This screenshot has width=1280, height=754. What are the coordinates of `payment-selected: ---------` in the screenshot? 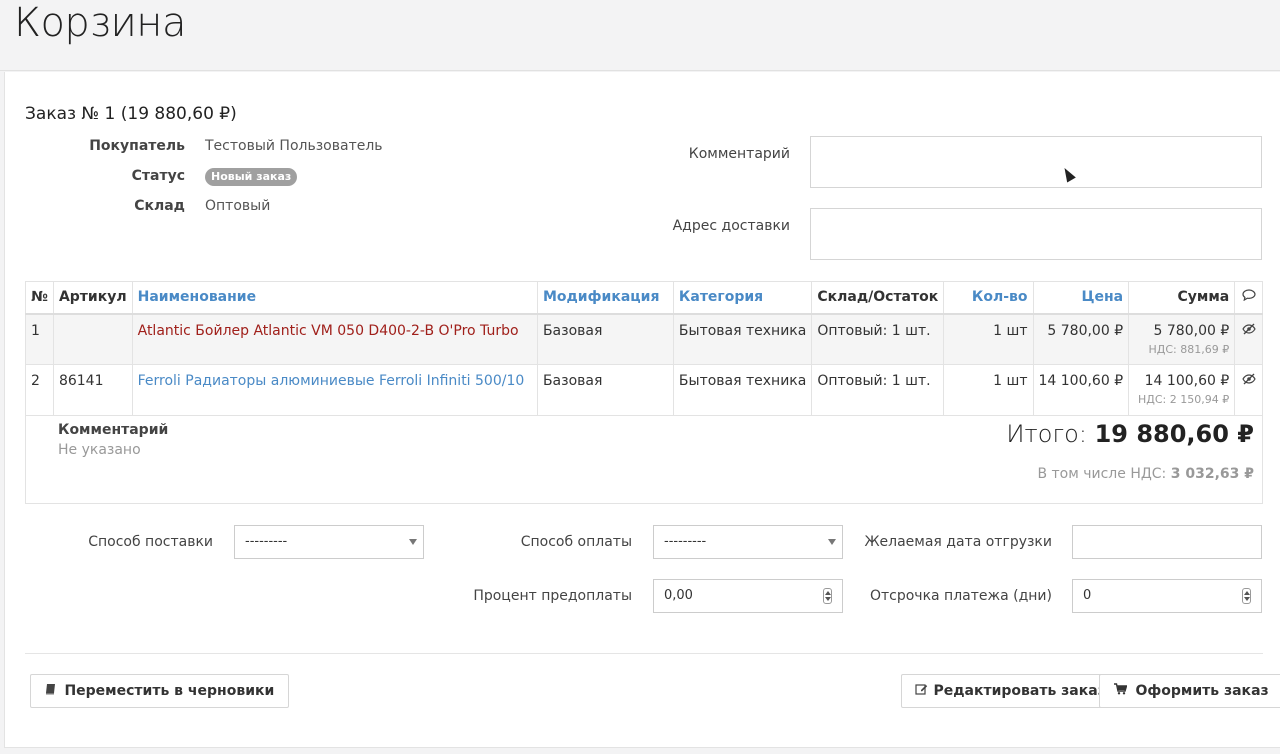 It's located at (685, 541).